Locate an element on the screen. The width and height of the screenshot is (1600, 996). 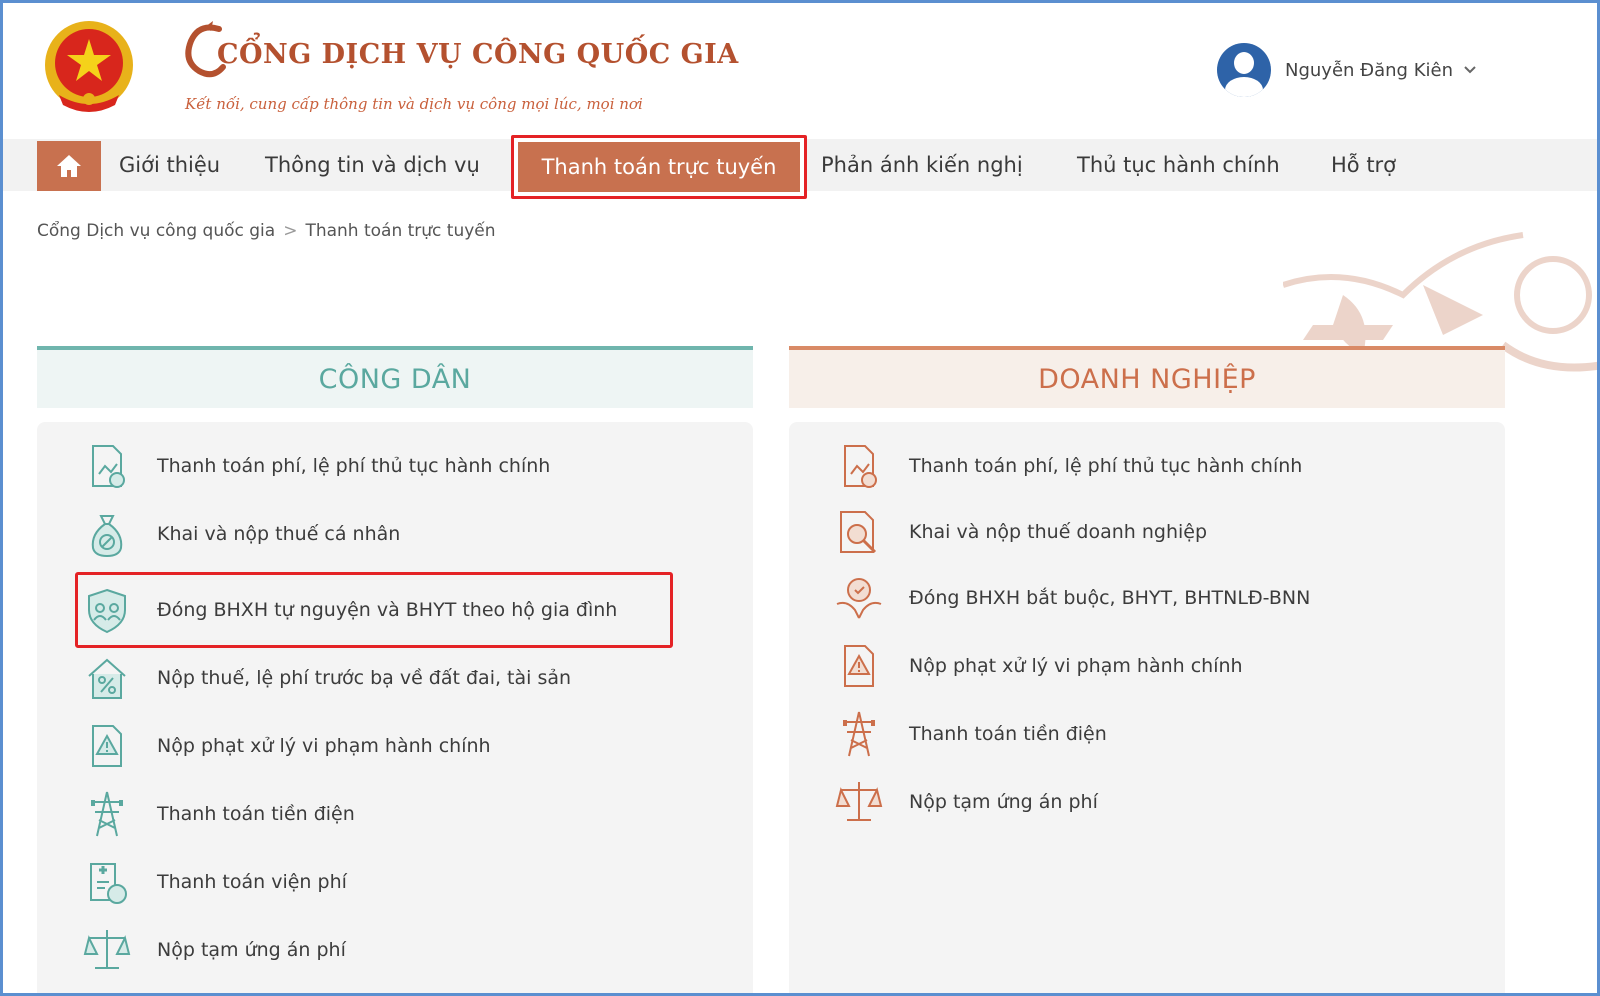
portal-title-text: CỔNG DỊCH VỤ CÔNG QUỐC GIA is located at coordinates (478, 54).